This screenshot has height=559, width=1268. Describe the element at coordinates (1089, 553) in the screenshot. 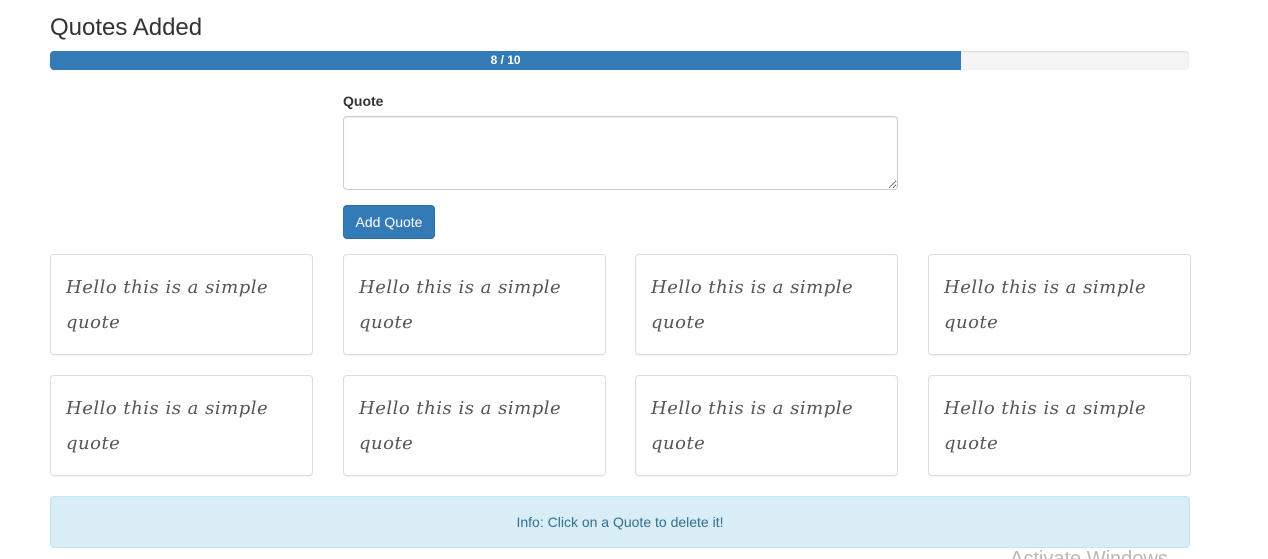

I see `activate-windows-watermark: Activate Windows` at that location.